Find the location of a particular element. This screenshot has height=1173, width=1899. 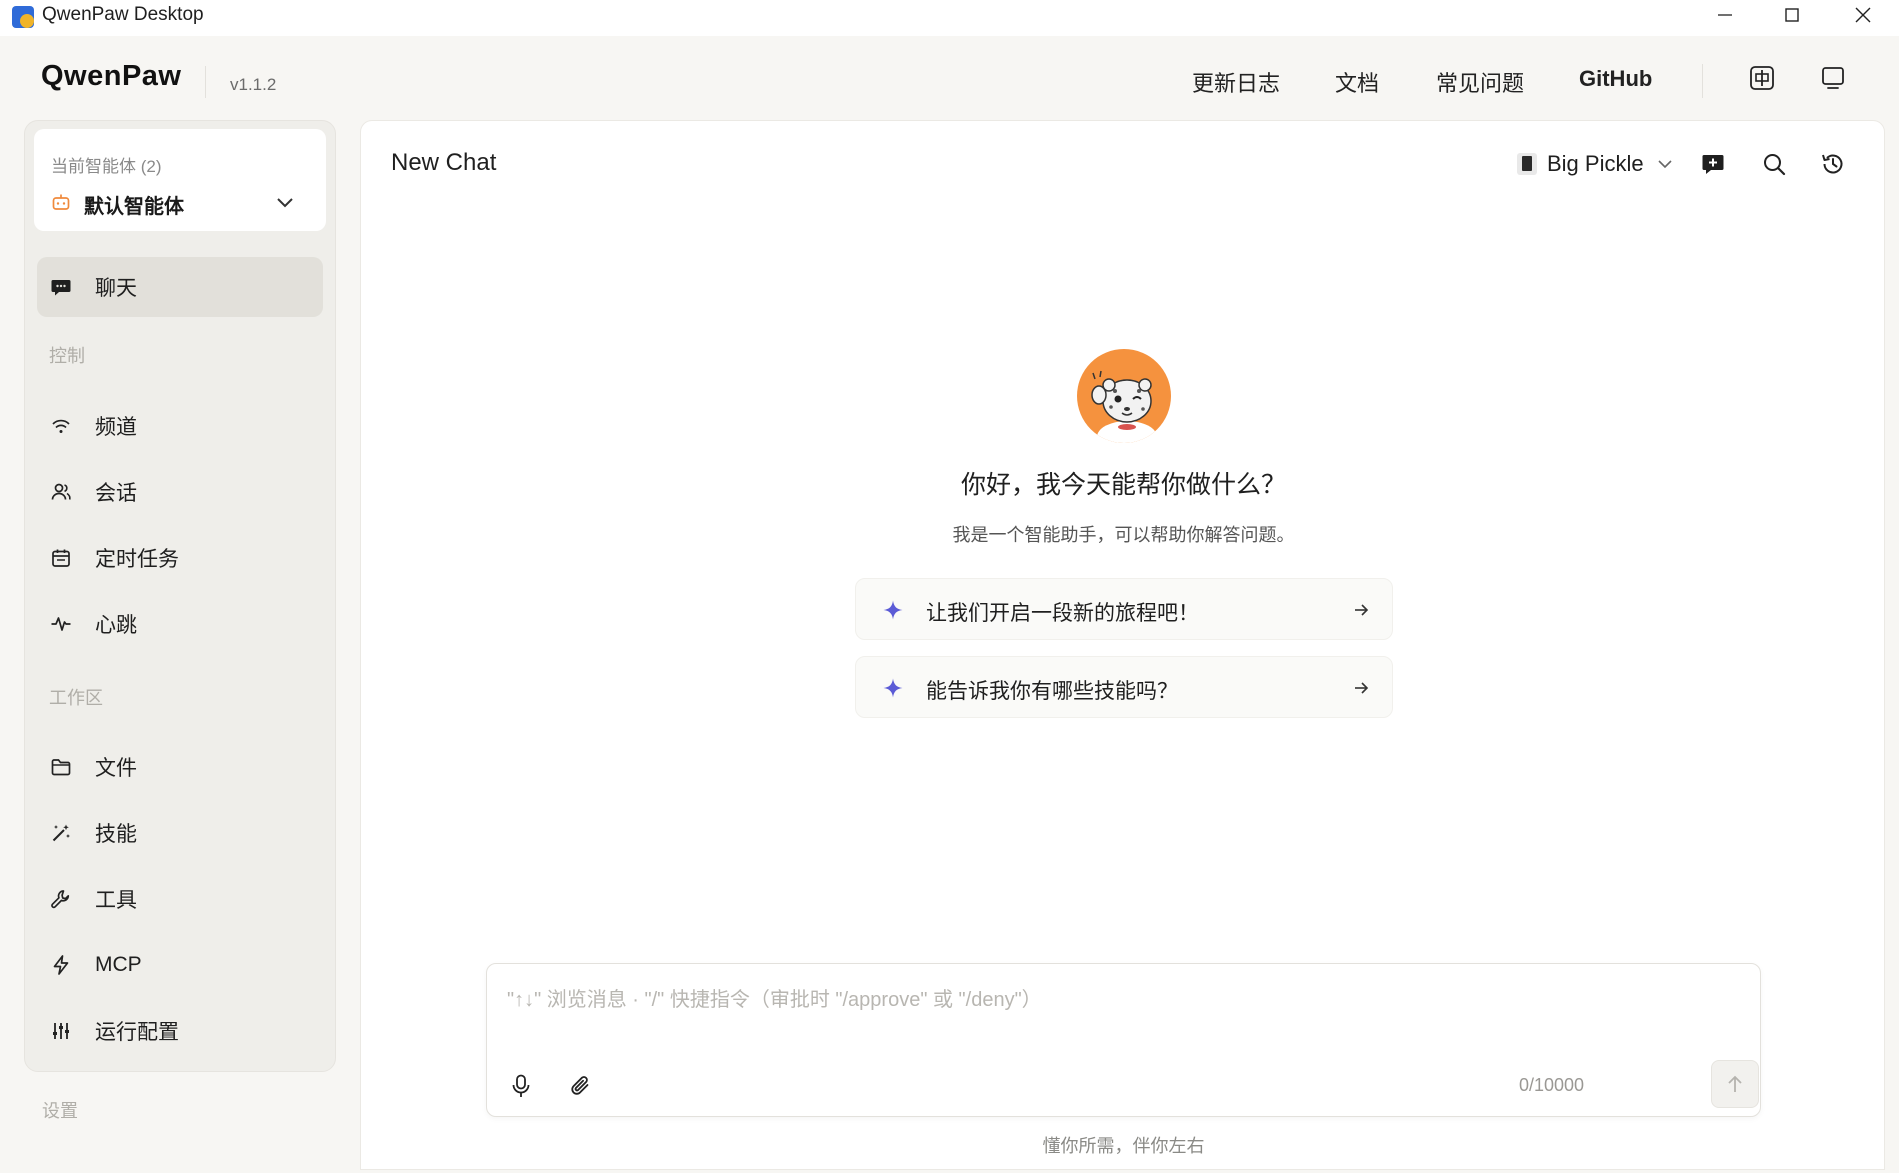

sidebar-item-skills: 技能 is located at coordinates (180, 833).